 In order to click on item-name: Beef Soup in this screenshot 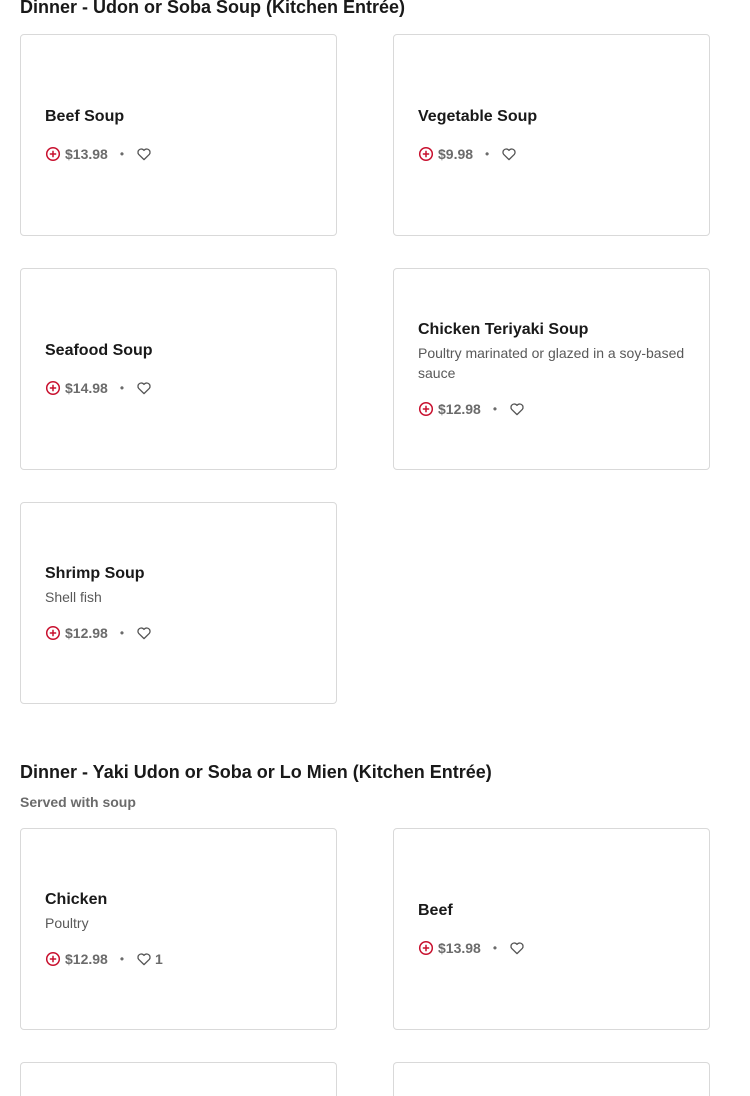, I will do `click(85, 116)`.